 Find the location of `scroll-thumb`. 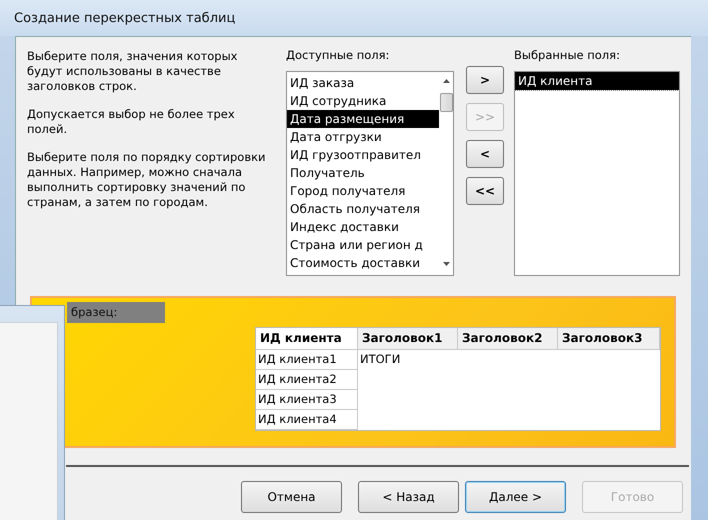

scroll-thumb is located at coordinates (446, 102).